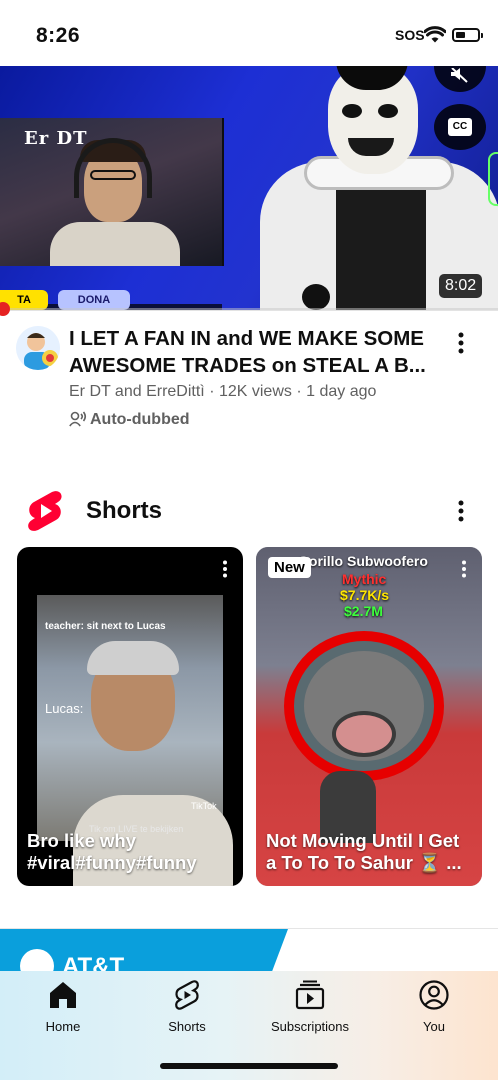 The image size is (498, 1080). What do you see at coordinates (410, 35) in the screenshot?
I see `status-sos: SOS` at bounding box center [410, 35].